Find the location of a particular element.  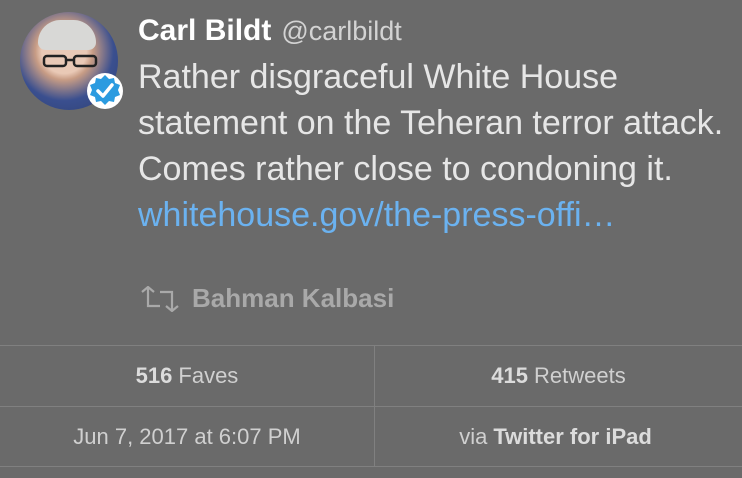

retweets-label: Retweets is located at coordinates (580, 375).